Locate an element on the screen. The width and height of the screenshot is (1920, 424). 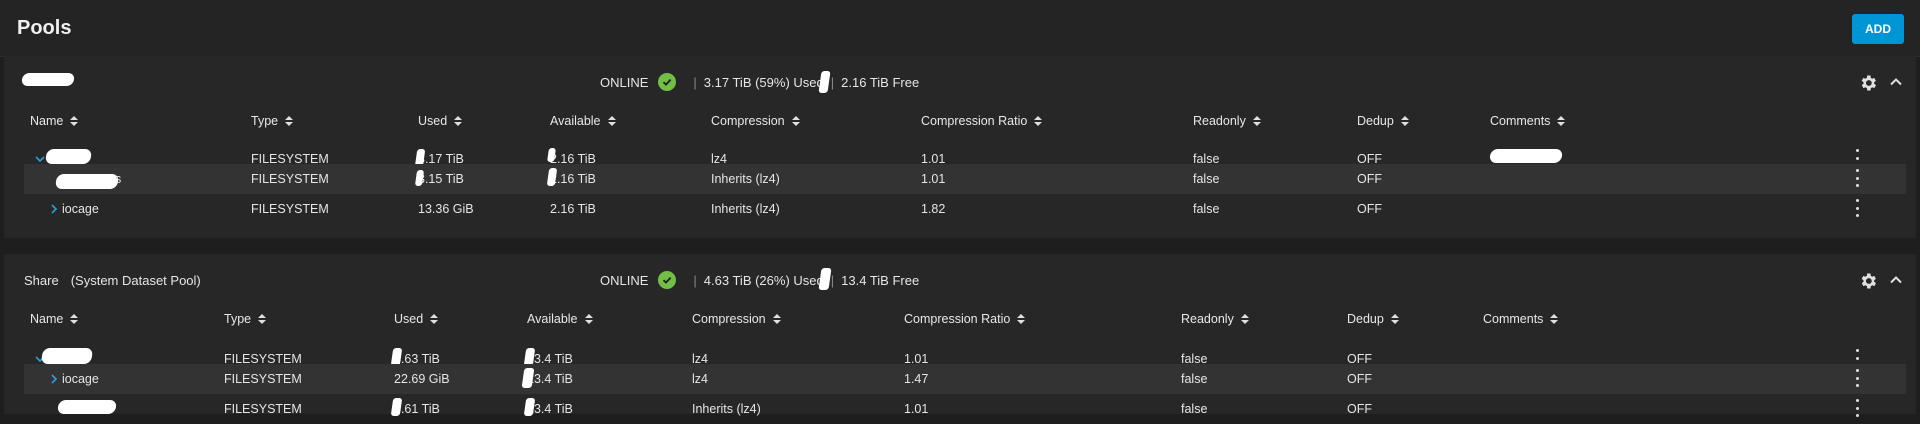
page-header: Pools ADD is located at coordinates (960, 28).